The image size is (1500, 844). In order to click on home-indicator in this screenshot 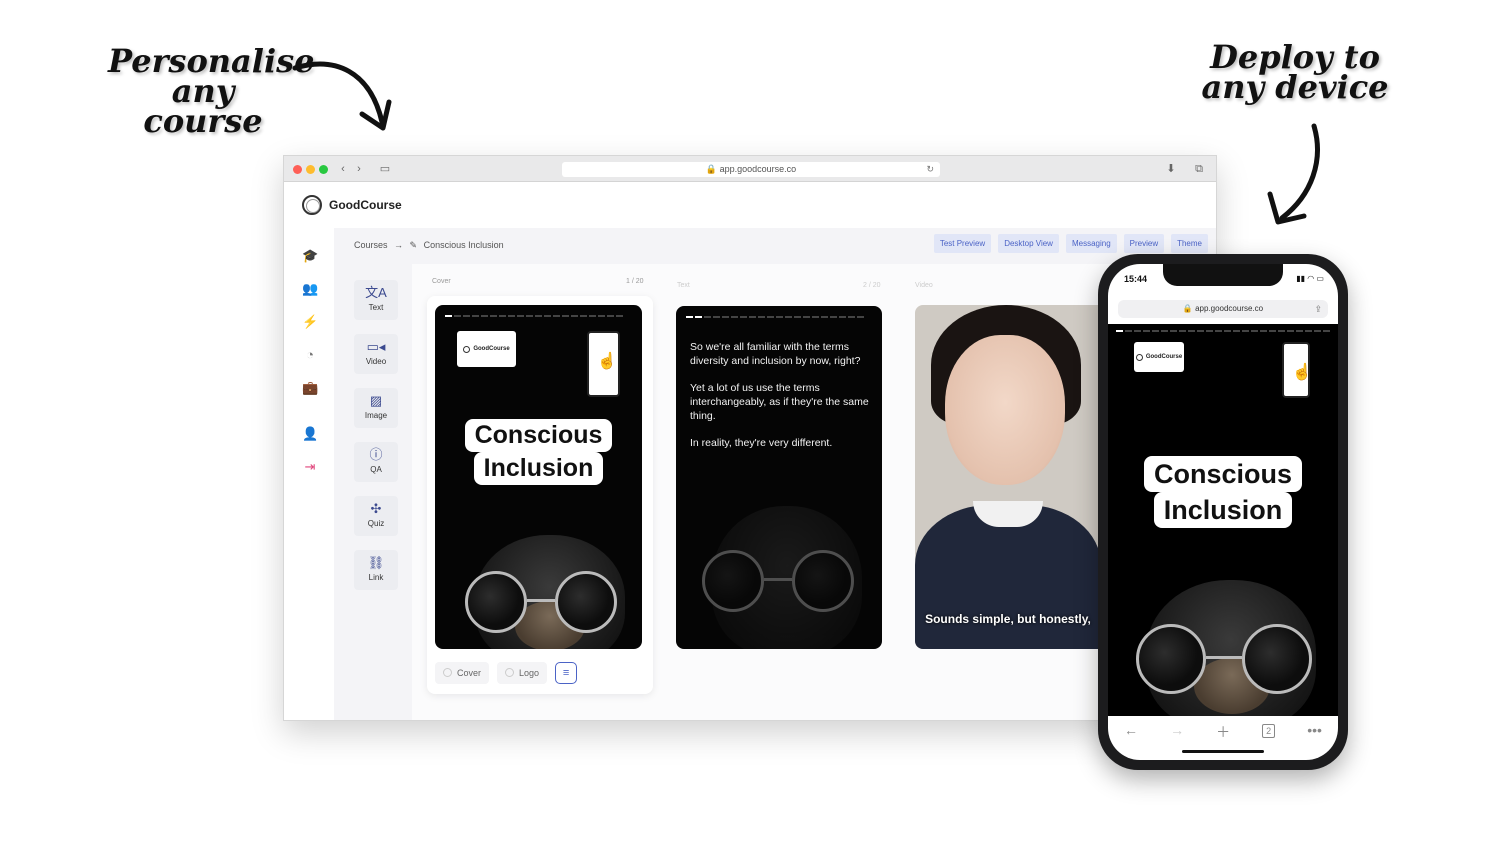, I will do `click(1223, 751)`.